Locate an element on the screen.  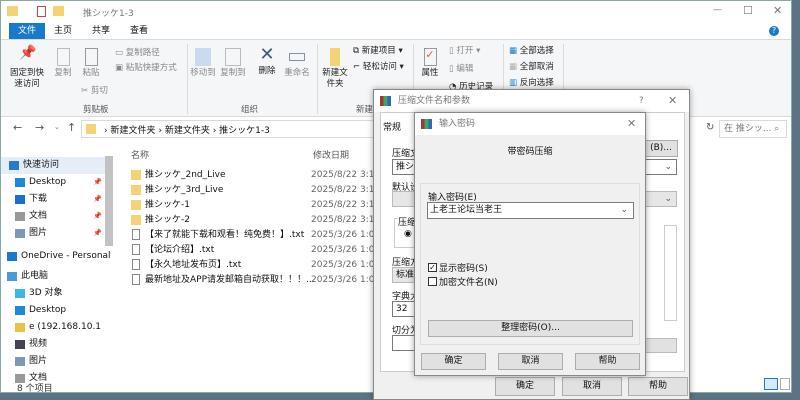
password-input: 上老王论坛当老王 ⌄ is located at coordinates (530, 210).